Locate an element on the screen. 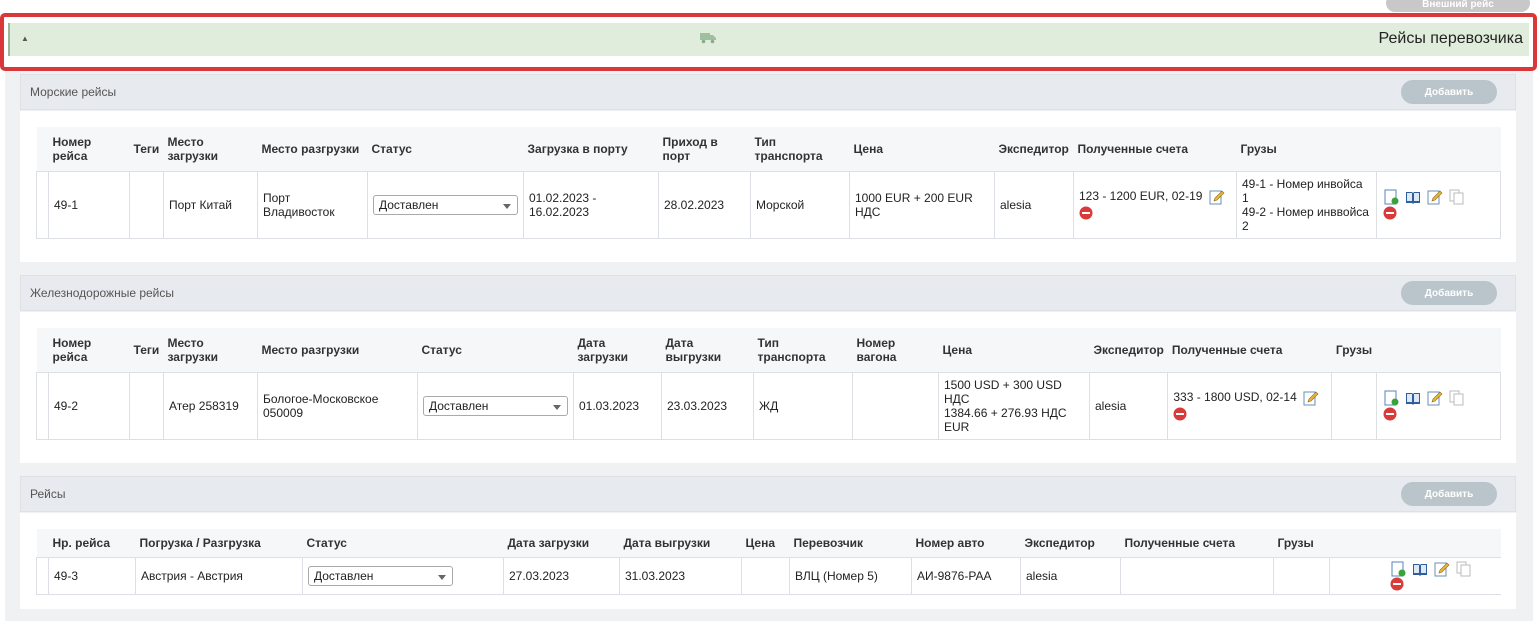 Image resolution: width=1538 pixels, height=632 pixels. col-car-number: Номер авто is located at coordinates (966, 543).